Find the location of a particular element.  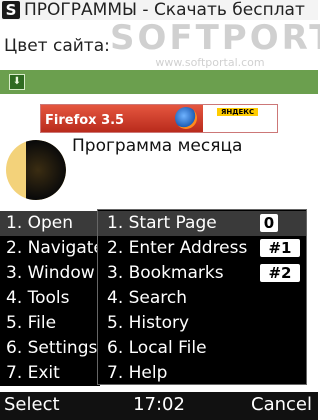

firefox-logo-icon is located at coordinates (186, 118).